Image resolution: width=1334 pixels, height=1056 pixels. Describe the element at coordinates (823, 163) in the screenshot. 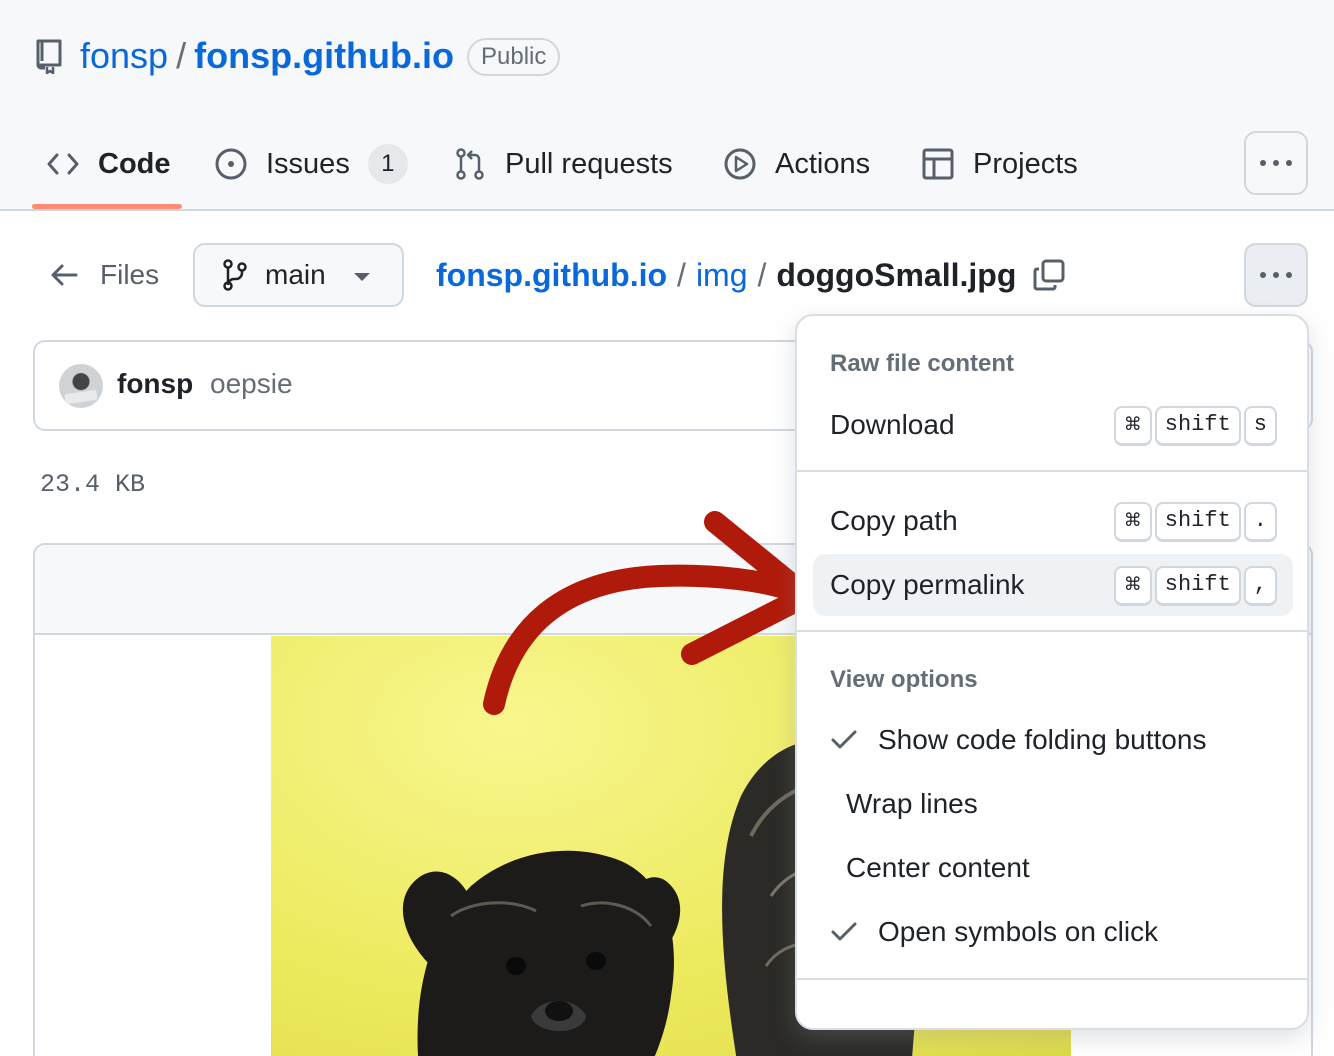

I see `tab-actions-label: Actions` at that location.